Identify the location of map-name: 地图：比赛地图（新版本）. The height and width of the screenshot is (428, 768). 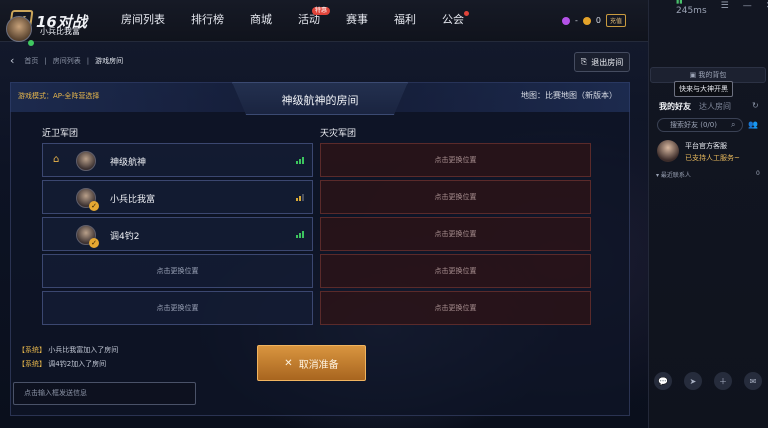
(569, 95).